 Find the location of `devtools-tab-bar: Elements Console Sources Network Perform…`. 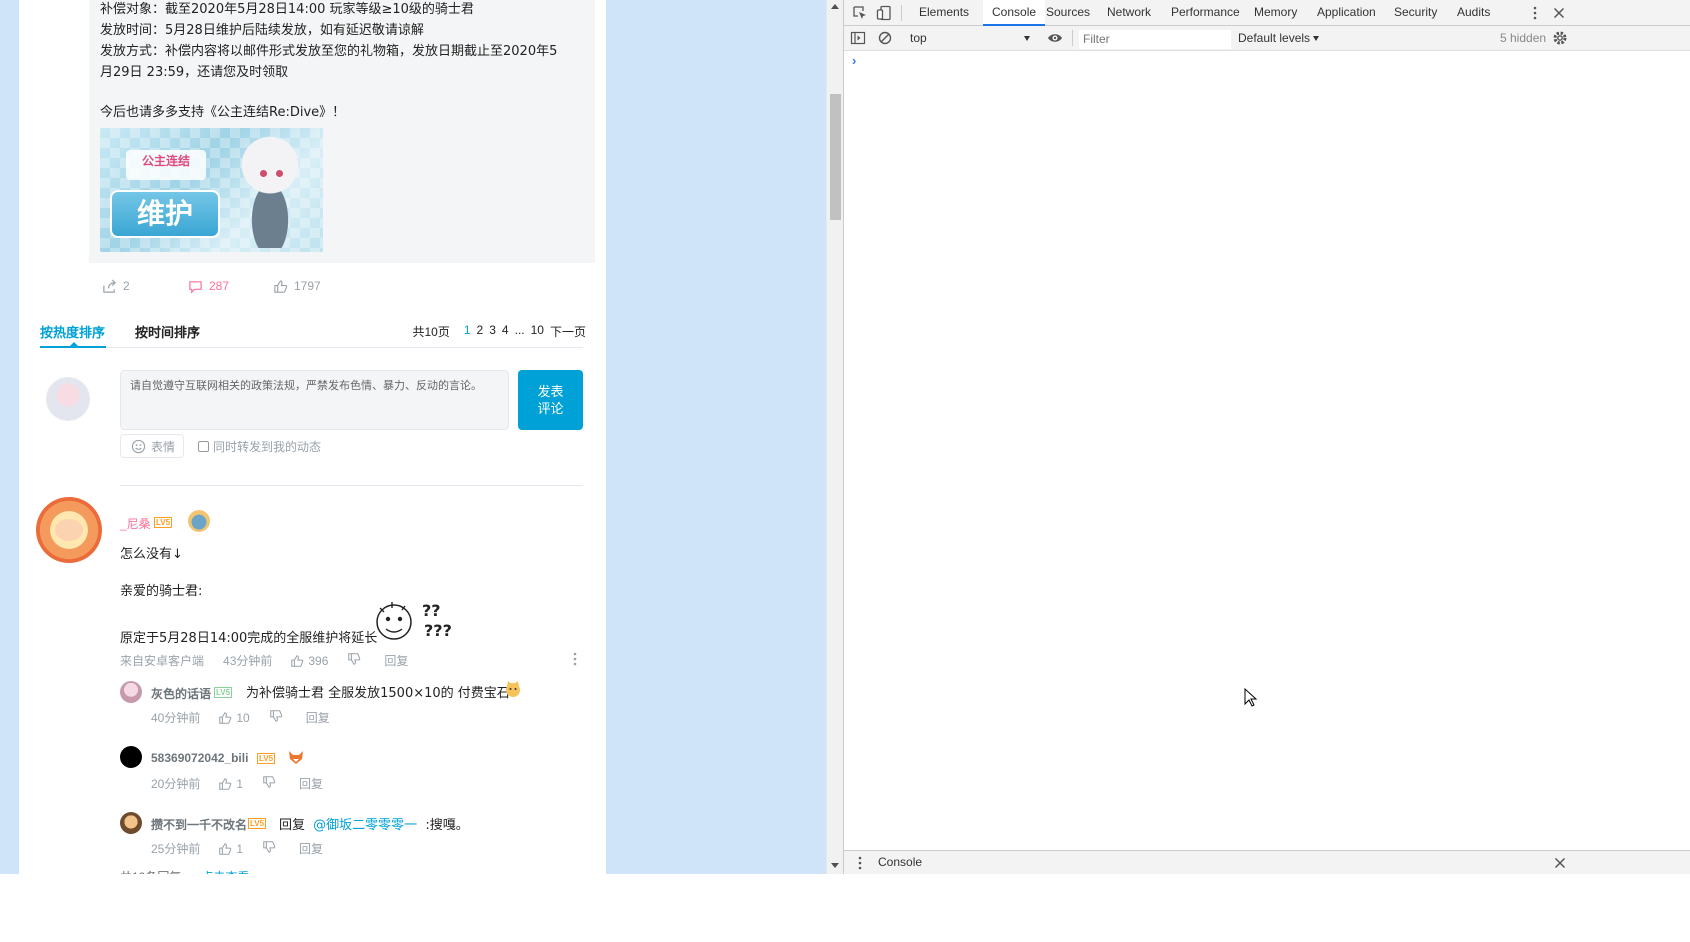

devtools-tab-bar: Elements Console Sources Network Perform… is located at coordinates (1267, 13).